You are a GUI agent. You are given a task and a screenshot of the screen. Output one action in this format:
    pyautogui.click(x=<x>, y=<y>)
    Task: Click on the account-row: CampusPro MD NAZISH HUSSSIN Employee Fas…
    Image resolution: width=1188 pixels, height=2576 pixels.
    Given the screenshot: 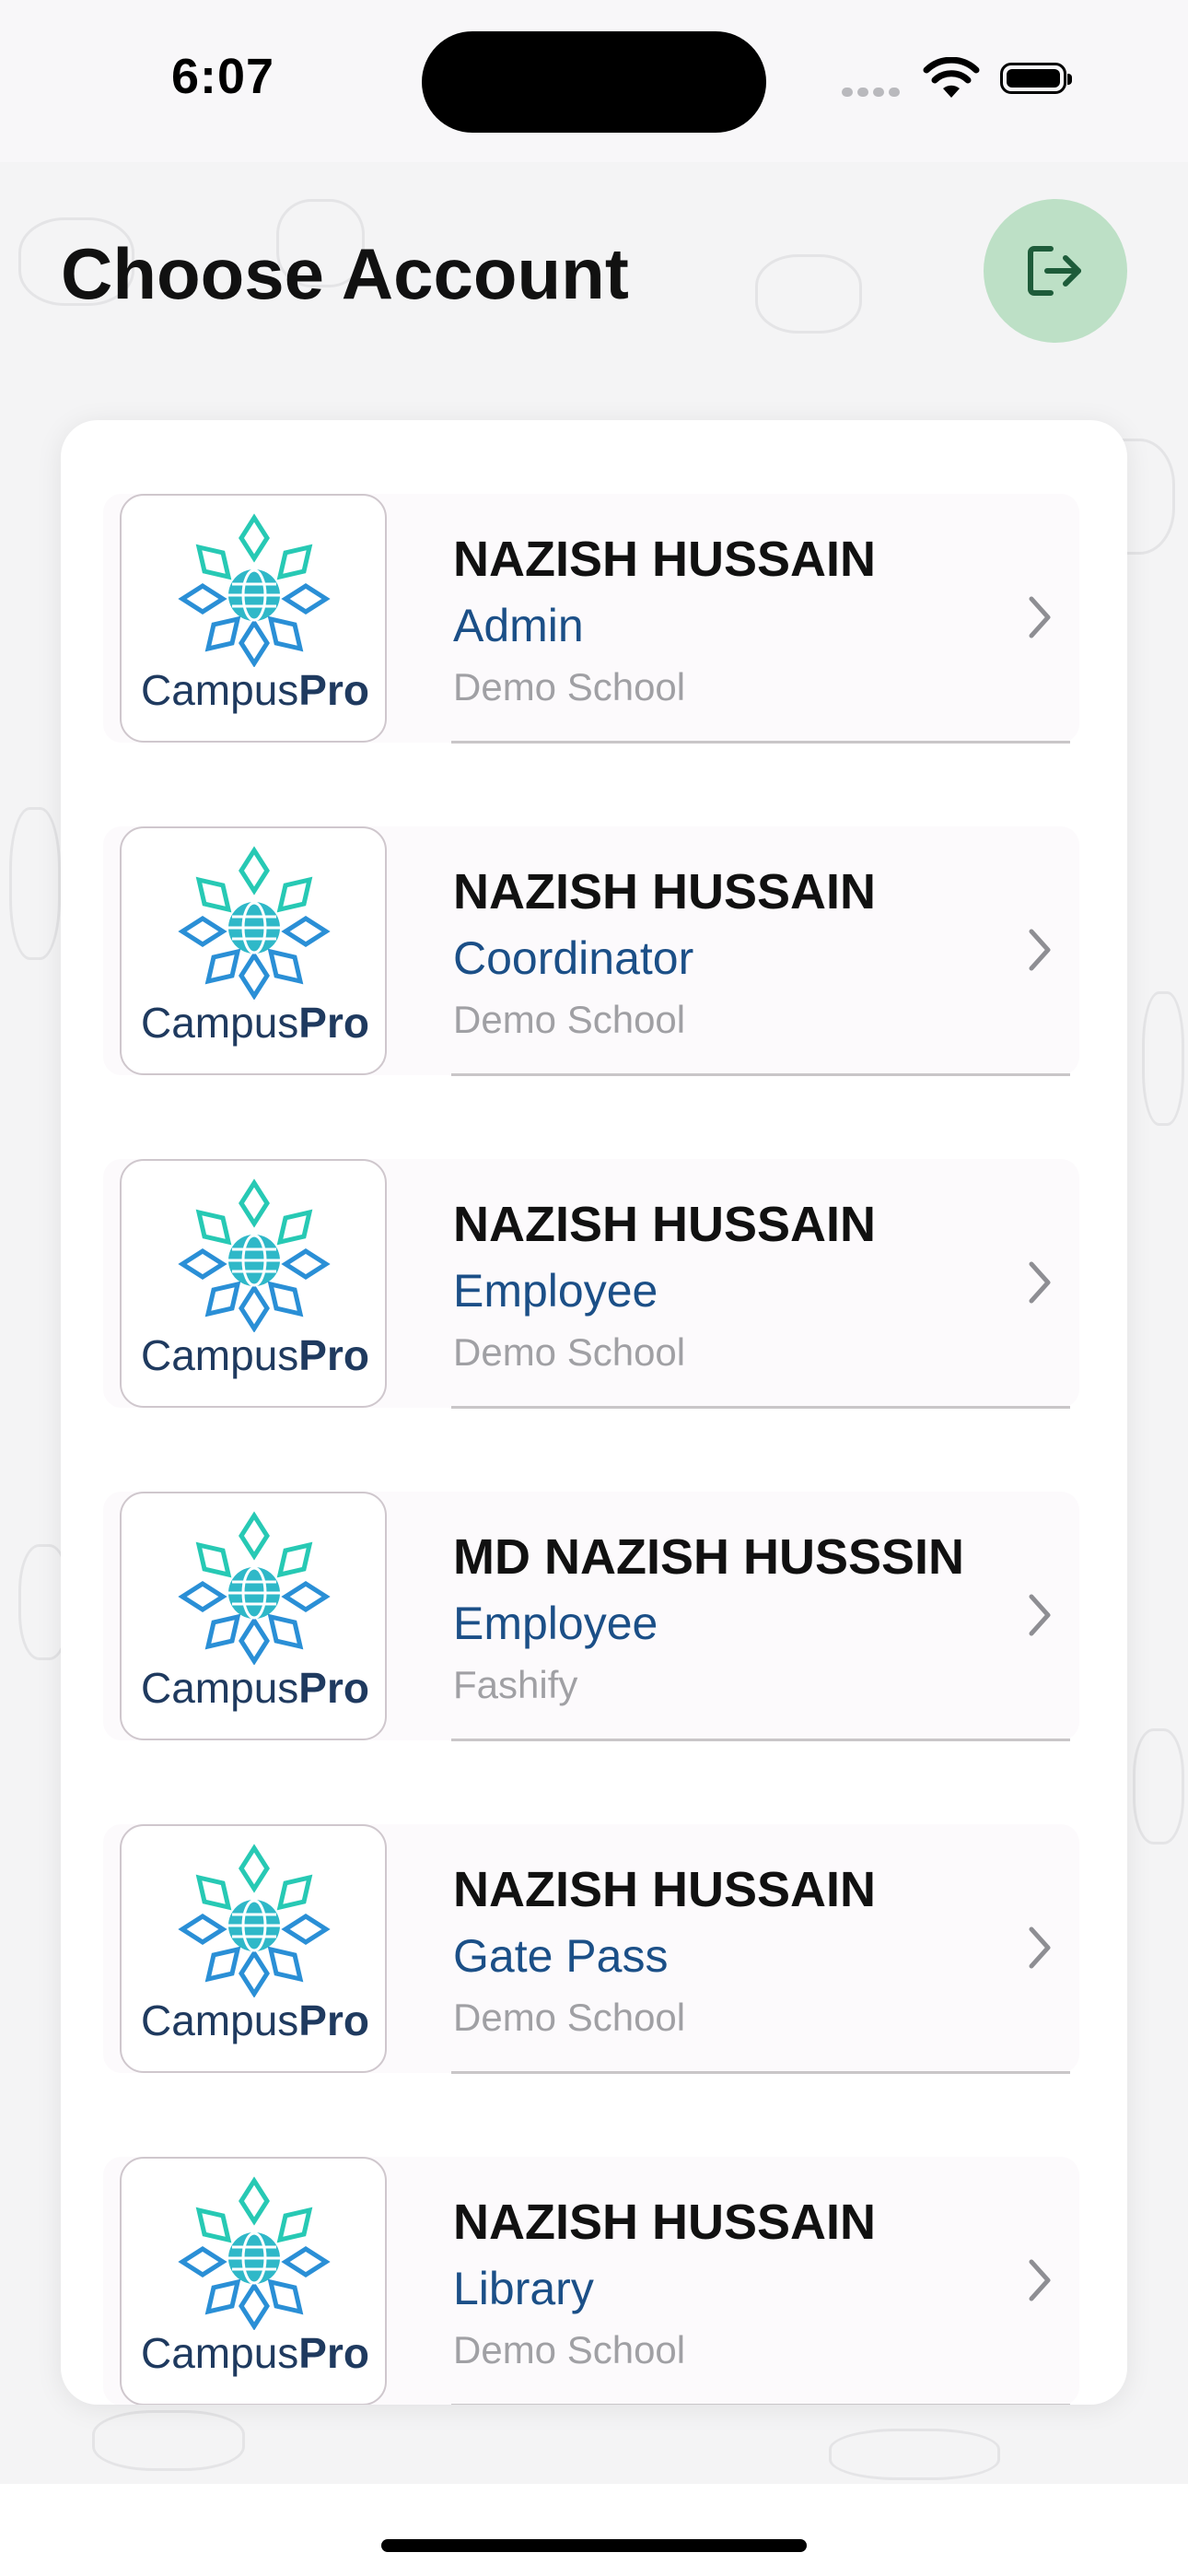 What is the action you would take?
    pyautogui.click(x=615, y=1616)
    